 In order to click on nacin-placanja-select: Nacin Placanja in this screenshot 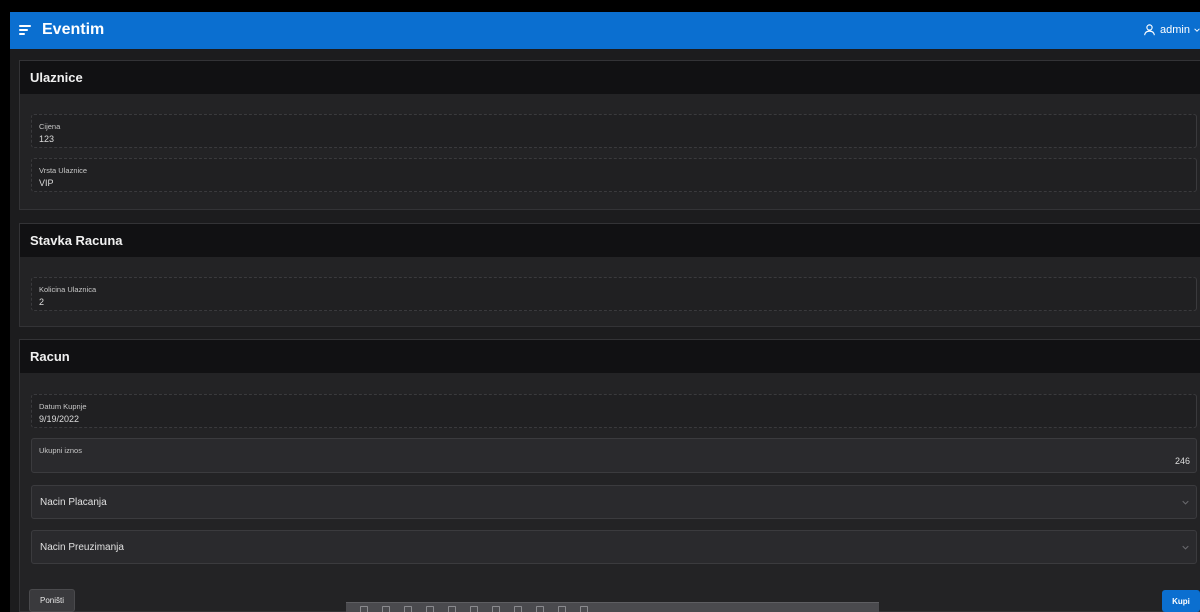, I will do `click(614, 502)`.